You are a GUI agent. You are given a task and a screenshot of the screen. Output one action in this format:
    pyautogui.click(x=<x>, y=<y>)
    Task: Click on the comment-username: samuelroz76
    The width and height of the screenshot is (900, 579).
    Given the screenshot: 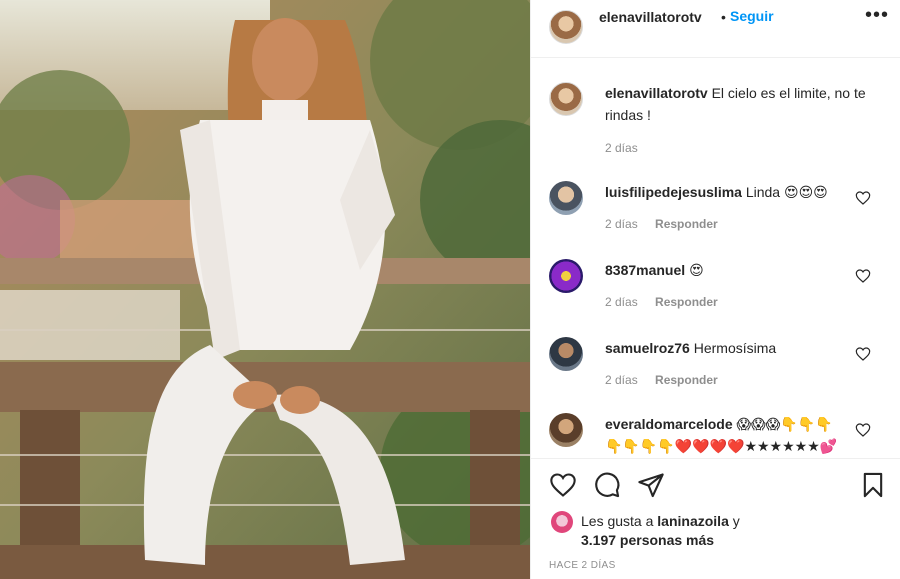 What is the action you would take?
    pyautogui.click(x=647, y=348)
    